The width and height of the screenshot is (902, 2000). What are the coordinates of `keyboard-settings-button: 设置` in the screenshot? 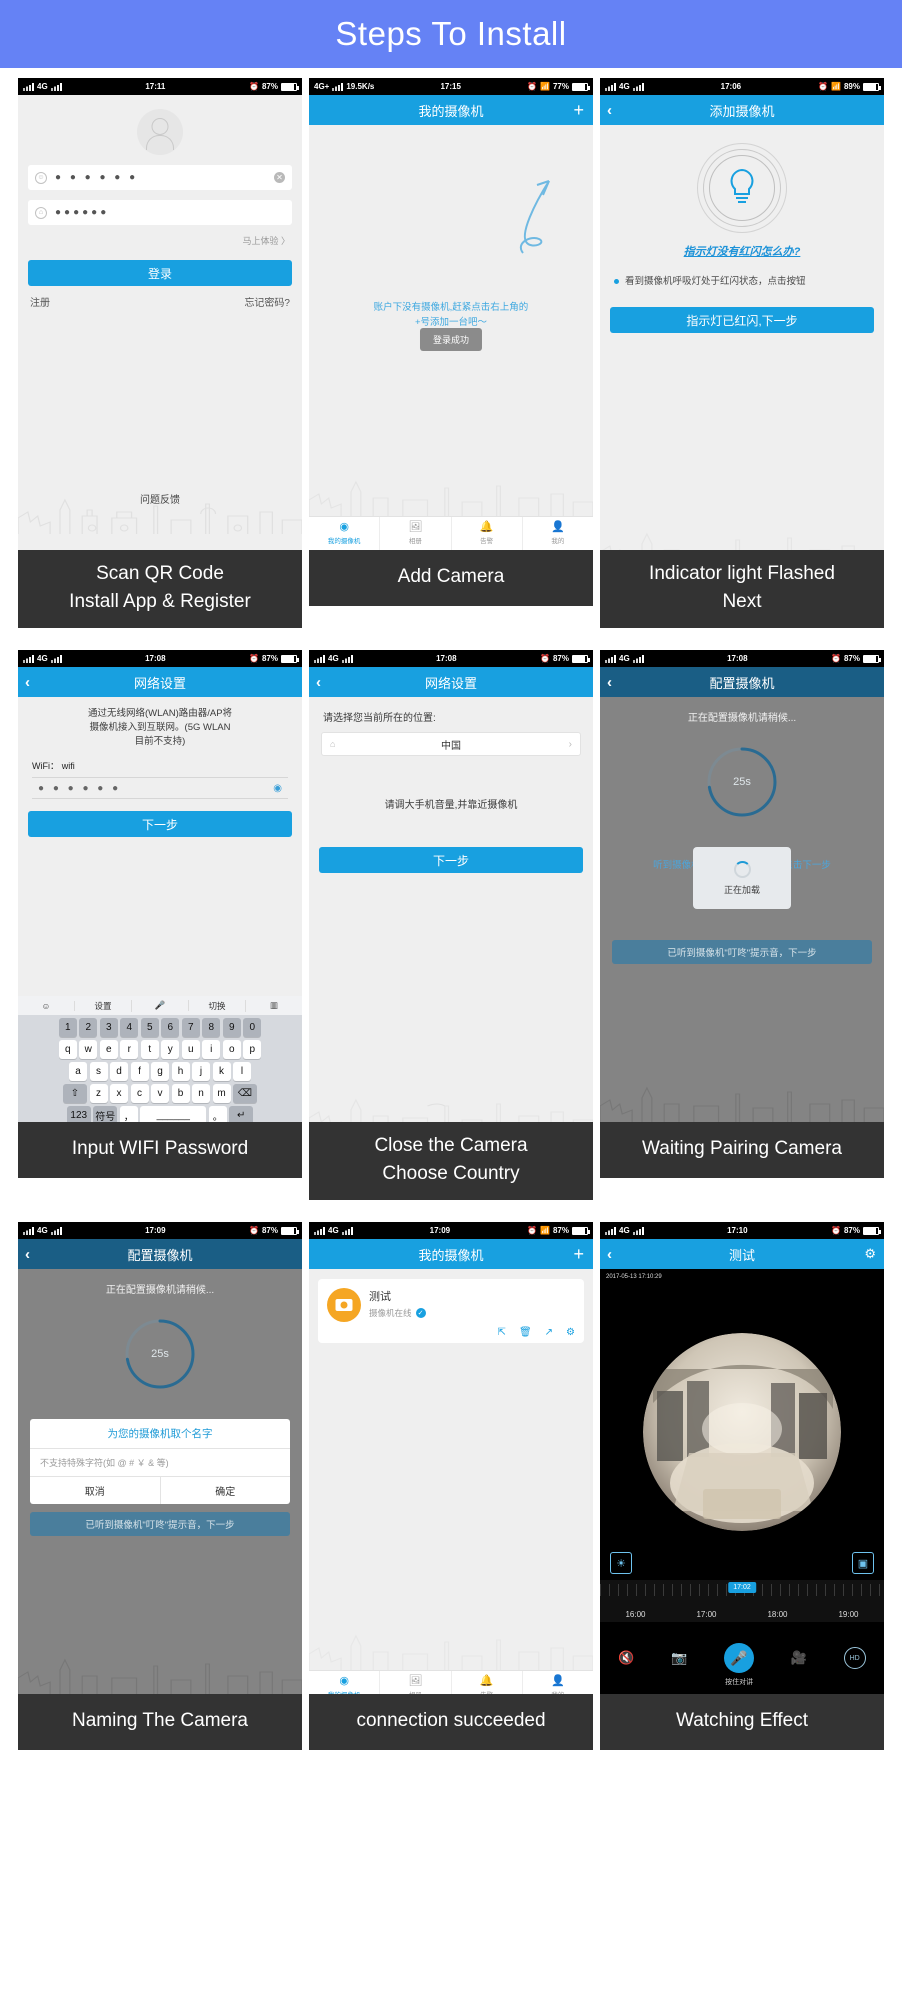 It's located at (103, 1005).